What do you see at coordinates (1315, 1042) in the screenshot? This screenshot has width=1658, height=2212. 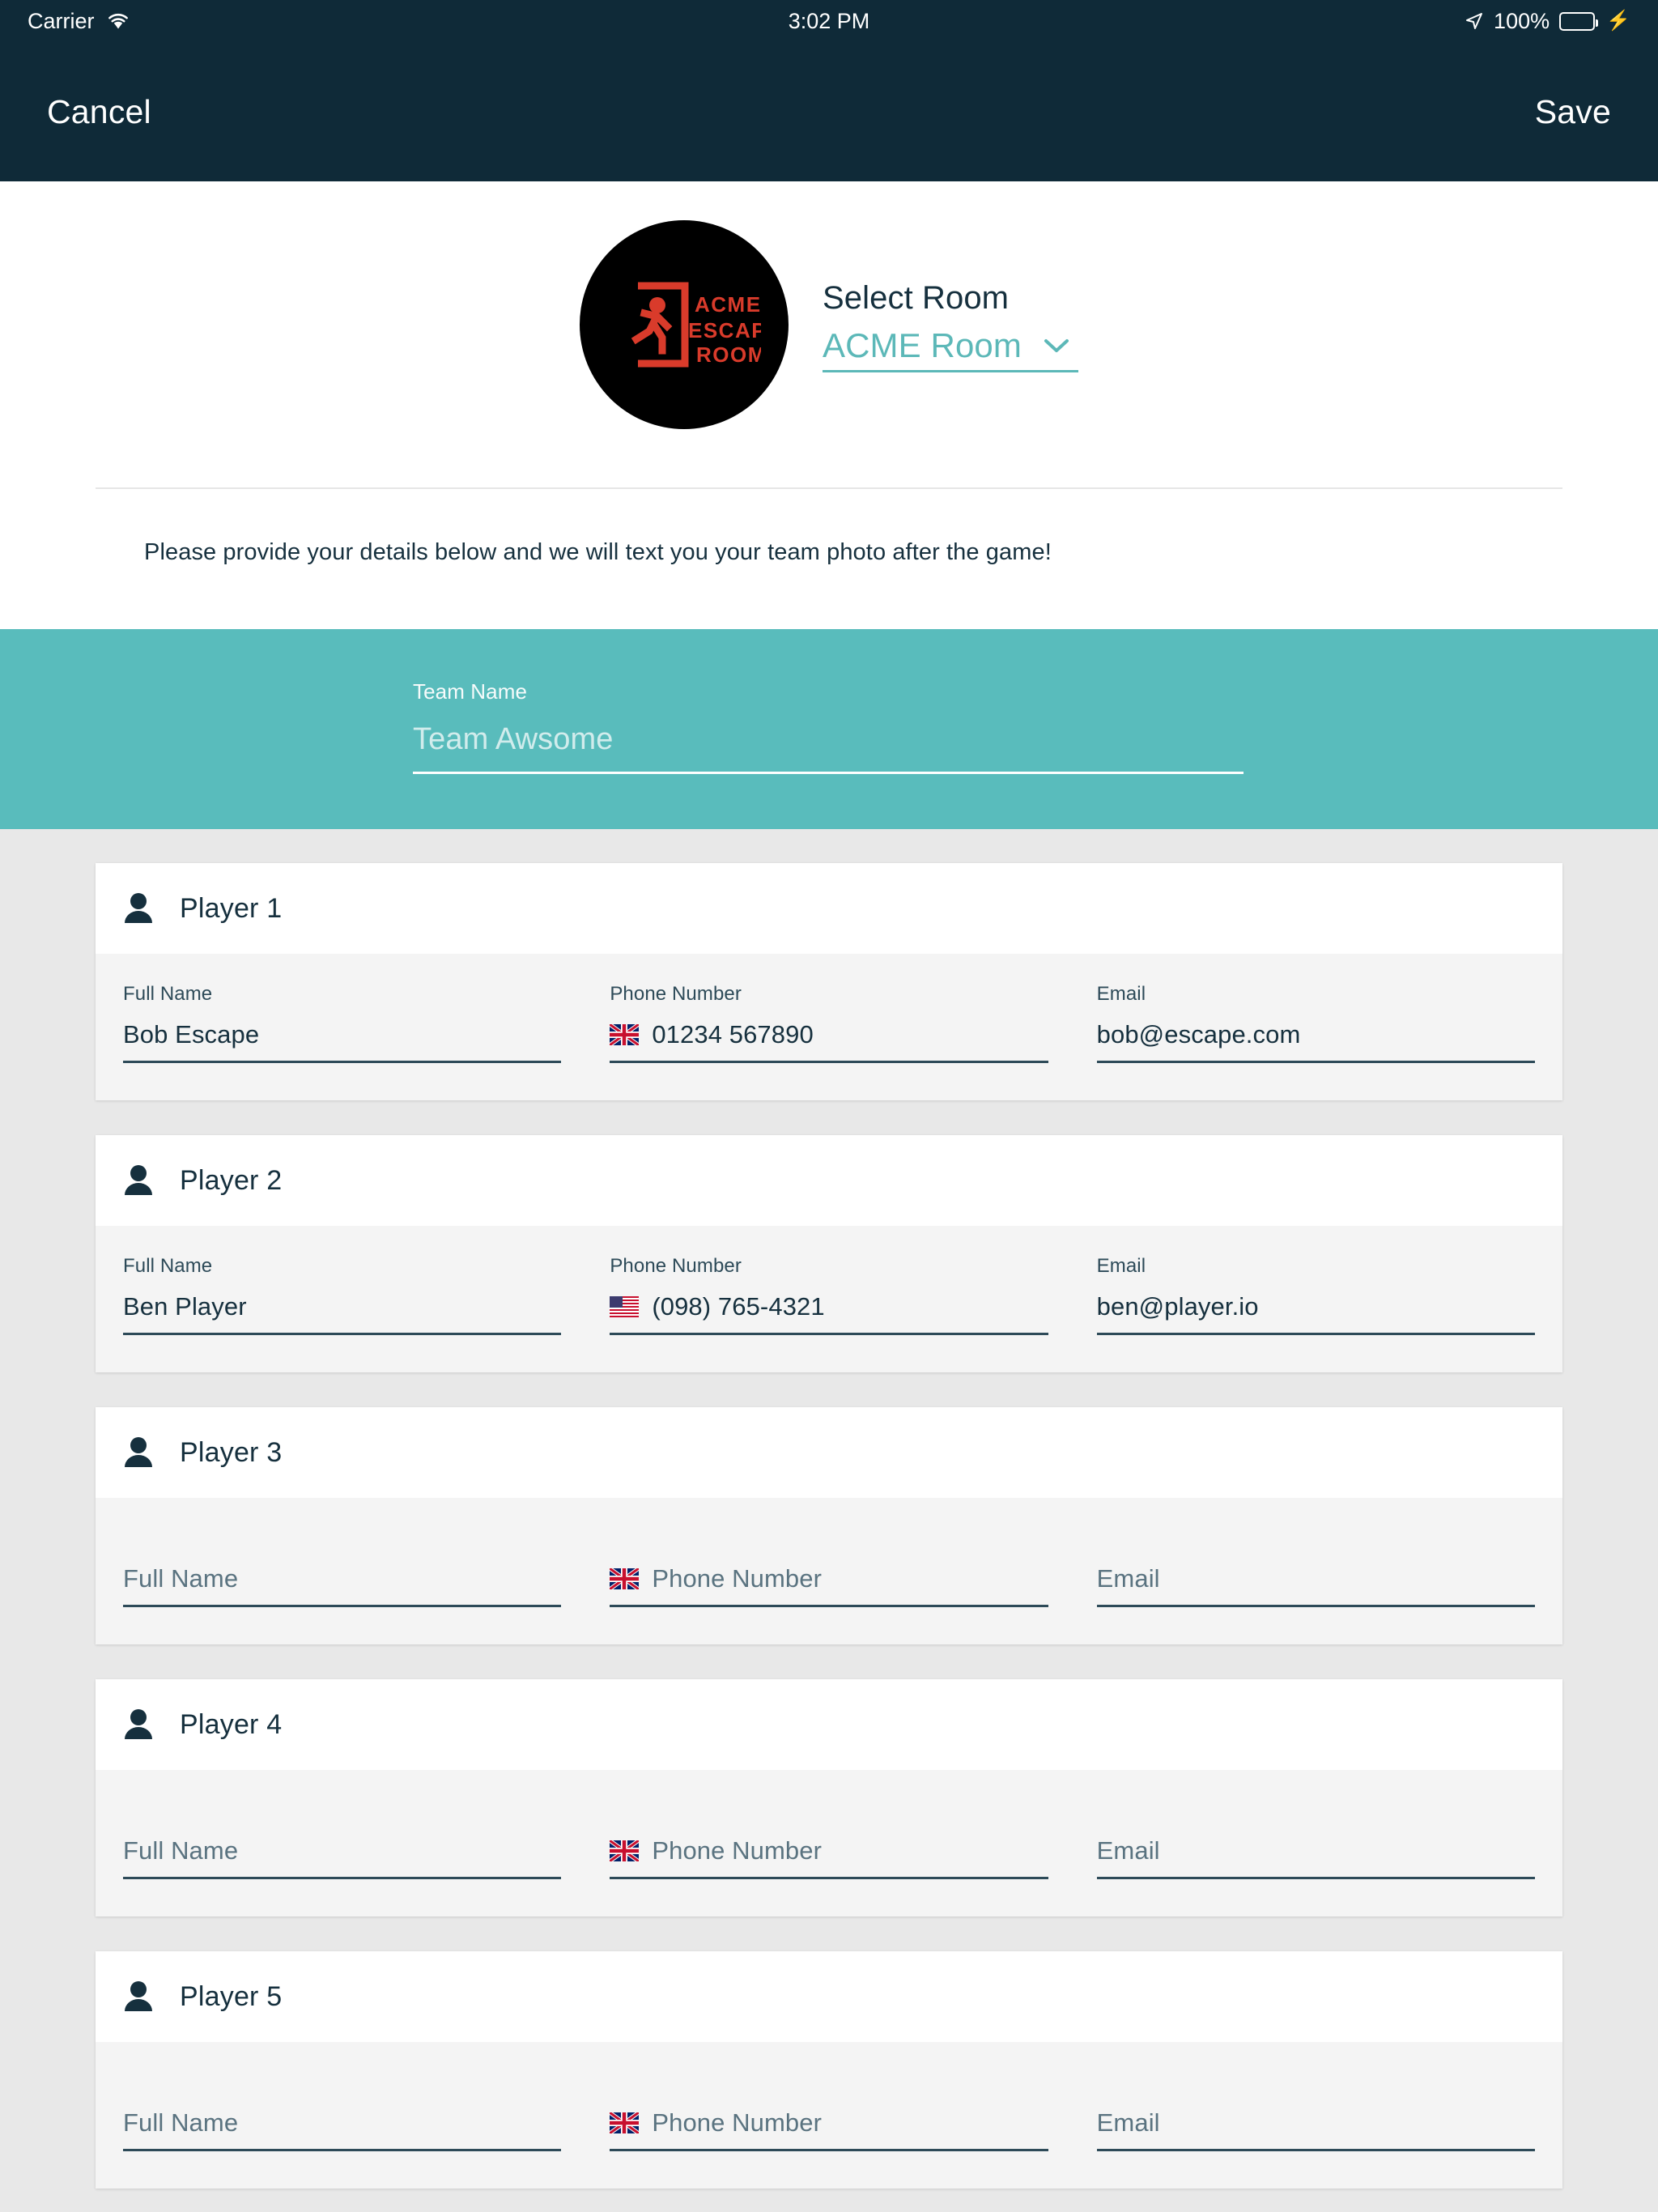 I see `email-input: bob@escape.com` at bounding box center [1315, 1042].